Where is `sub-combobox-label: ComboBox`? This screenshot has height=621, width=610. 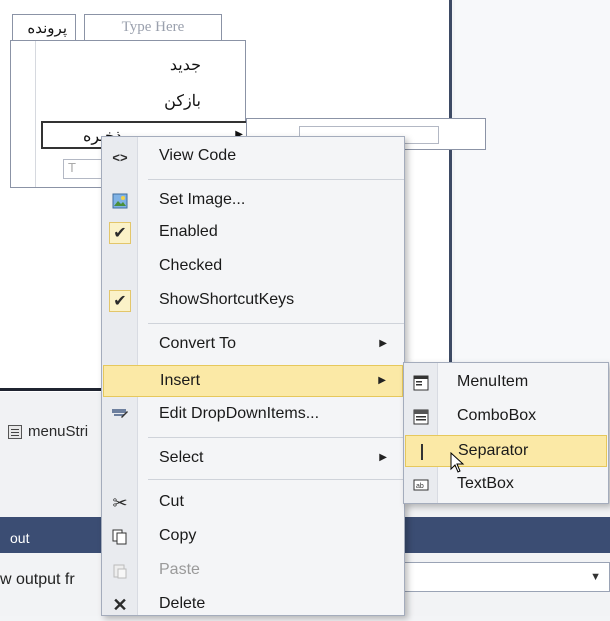
sub-combobox-label: ComboBox is located at coordinates (497, 415).